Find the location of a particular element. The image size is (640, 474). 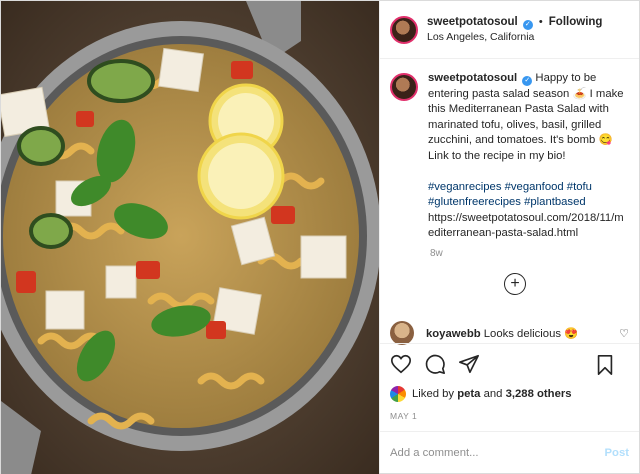

caption-username: sweetpotatosoul is located at coordinates (472, 78).